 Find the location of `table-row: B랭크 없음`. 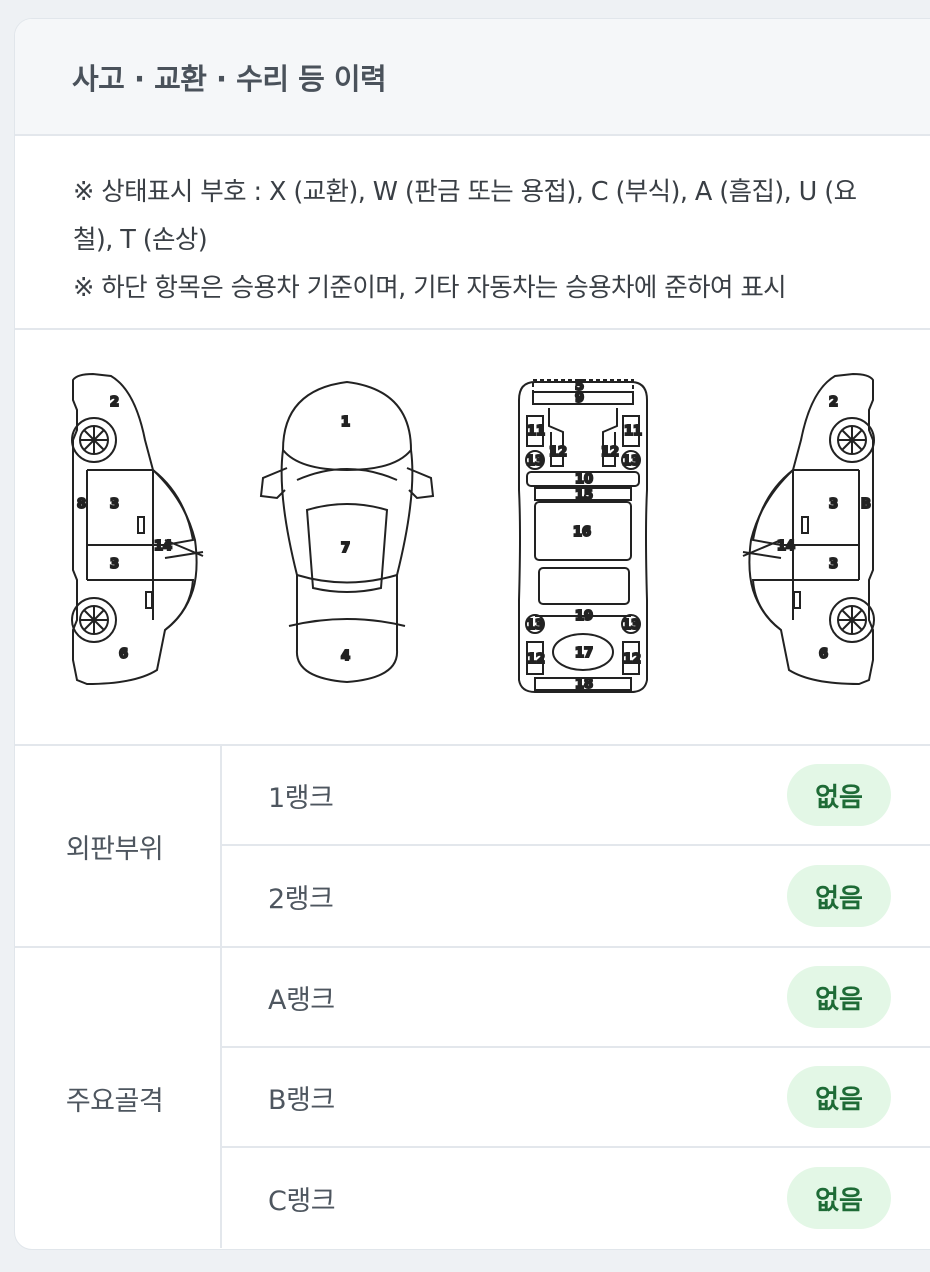

table-row: B랭크 없음 is located at coordinates (576, 1098).